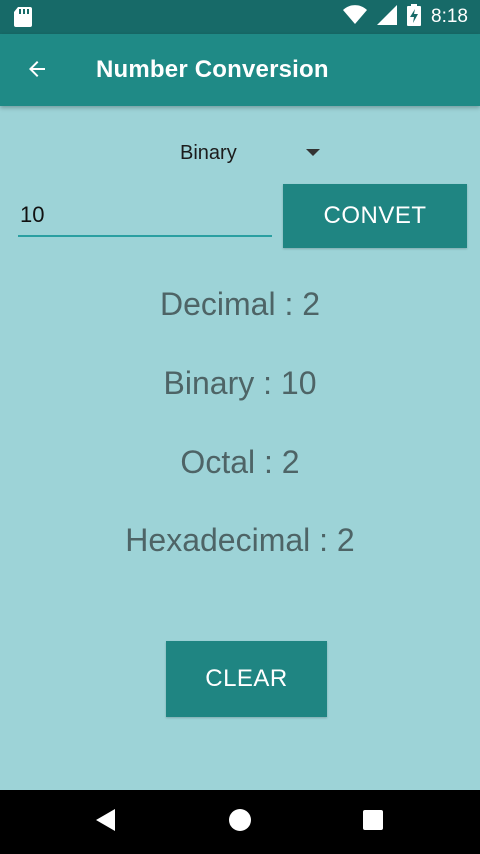 The height and width of the screenshot is (854, 480). I want to click on convert-button: CONVET, so click(375, 216).